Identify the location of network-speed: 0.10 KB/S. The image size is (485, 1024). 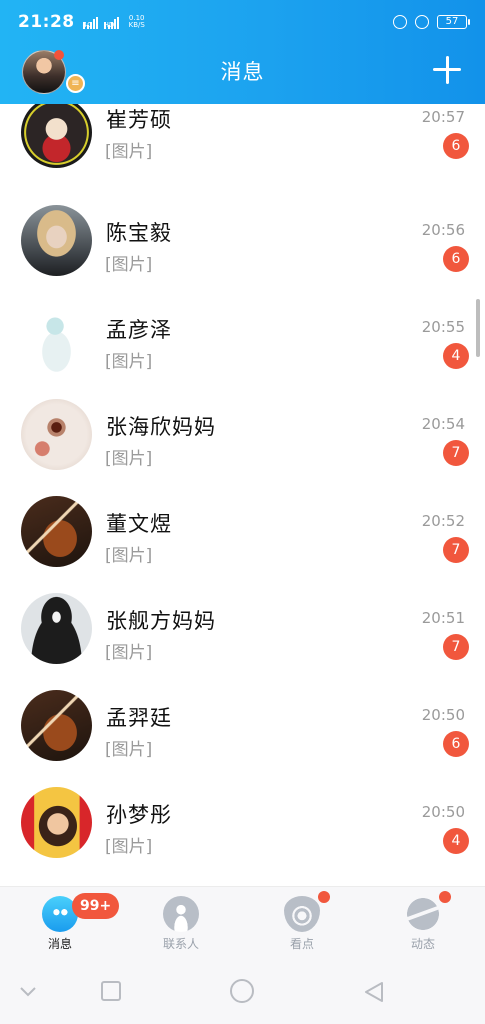
(136, 21).